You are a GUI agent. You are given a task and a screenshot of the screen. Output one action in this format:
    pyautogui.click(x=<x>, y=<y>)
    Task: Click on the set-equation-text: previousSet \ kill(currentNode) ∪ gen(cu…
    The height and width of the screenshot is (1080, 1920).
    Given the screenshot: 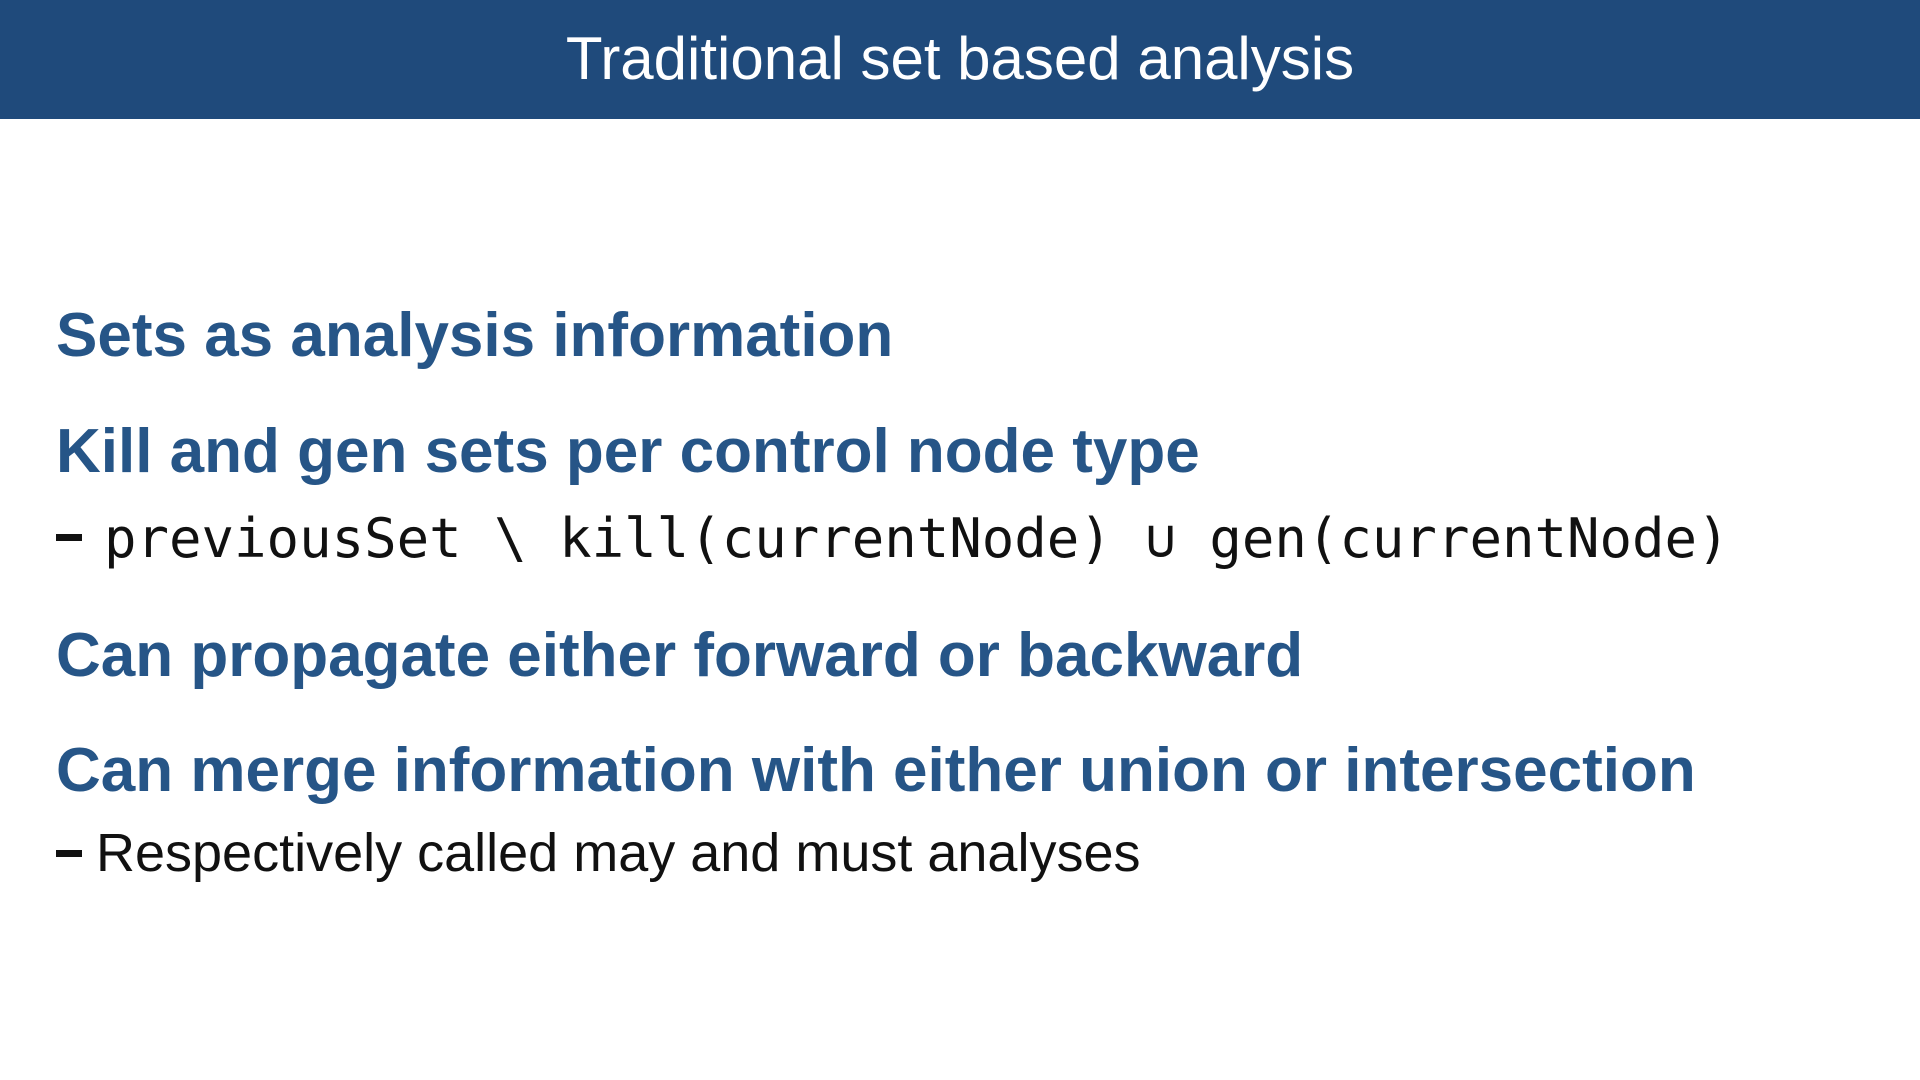 What is the action you would take?
    pyautogui.click(x=917, y=538)
    